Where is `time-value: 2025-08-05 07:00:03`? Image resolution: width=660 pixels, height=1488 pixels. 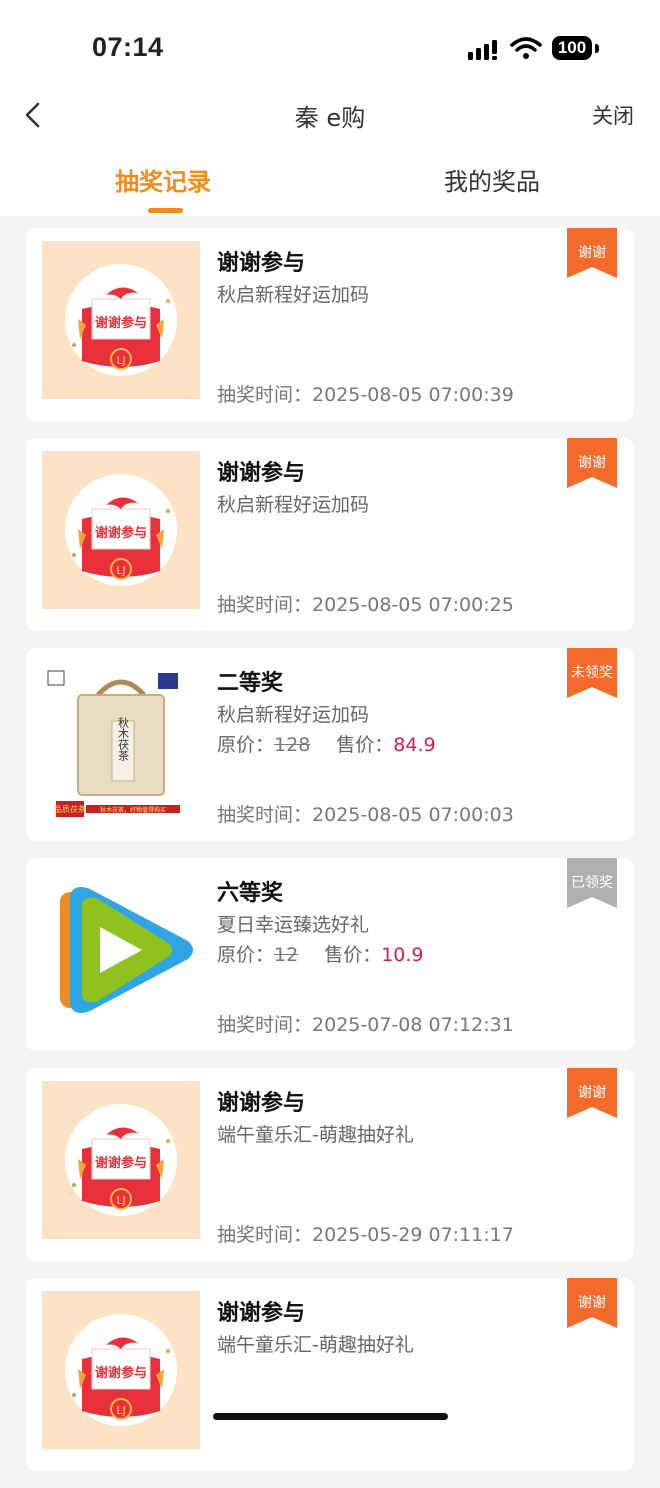 time-value: 2025-08-05 07:00:03 is located at coordinates (413, 815).